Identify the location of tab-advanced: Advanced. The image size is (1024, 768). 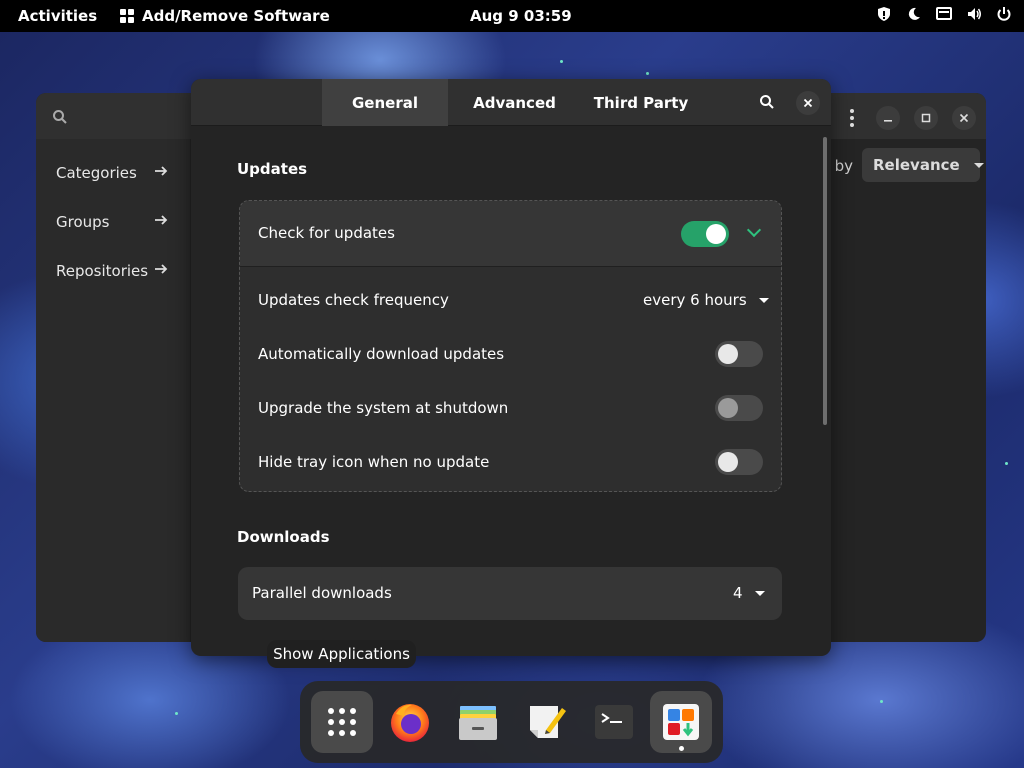
(514, 102).